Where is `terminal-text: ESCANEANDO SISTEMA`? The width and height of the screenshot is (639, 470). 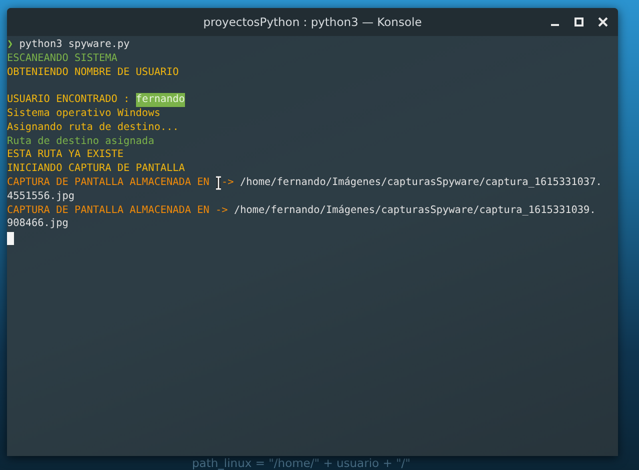
terminal-text: ESCANEANDO SISTEMA is located at coordinates (62, 59).